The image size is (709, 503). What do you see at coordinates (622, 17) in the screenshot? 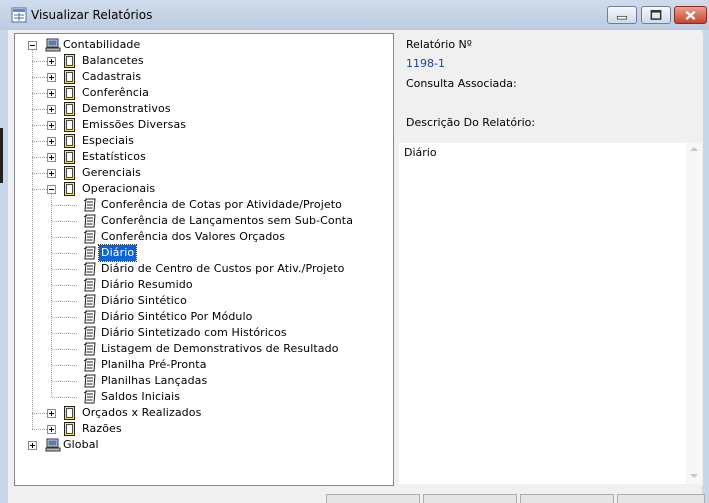
I see `minimize-icon` at bounding box center [622, 17].